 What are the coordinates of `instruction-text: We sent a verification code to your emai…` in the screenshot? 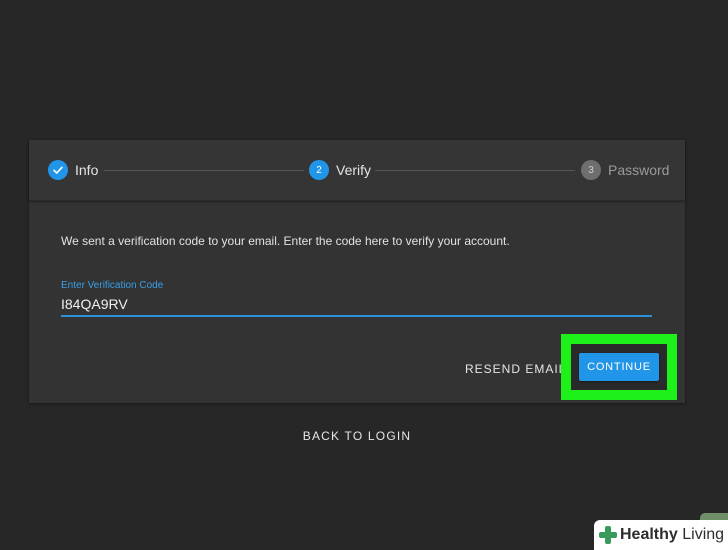 It's located at (285, 241).